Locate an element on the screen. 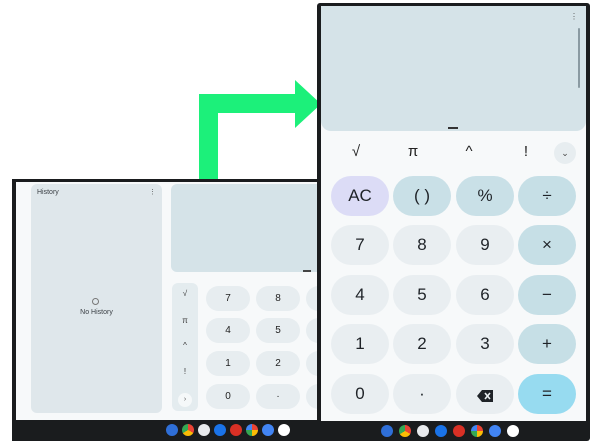 Image resolution: width=592 pixels, height=441 pixels. backspace-icon is located at coordinates (485, 396).